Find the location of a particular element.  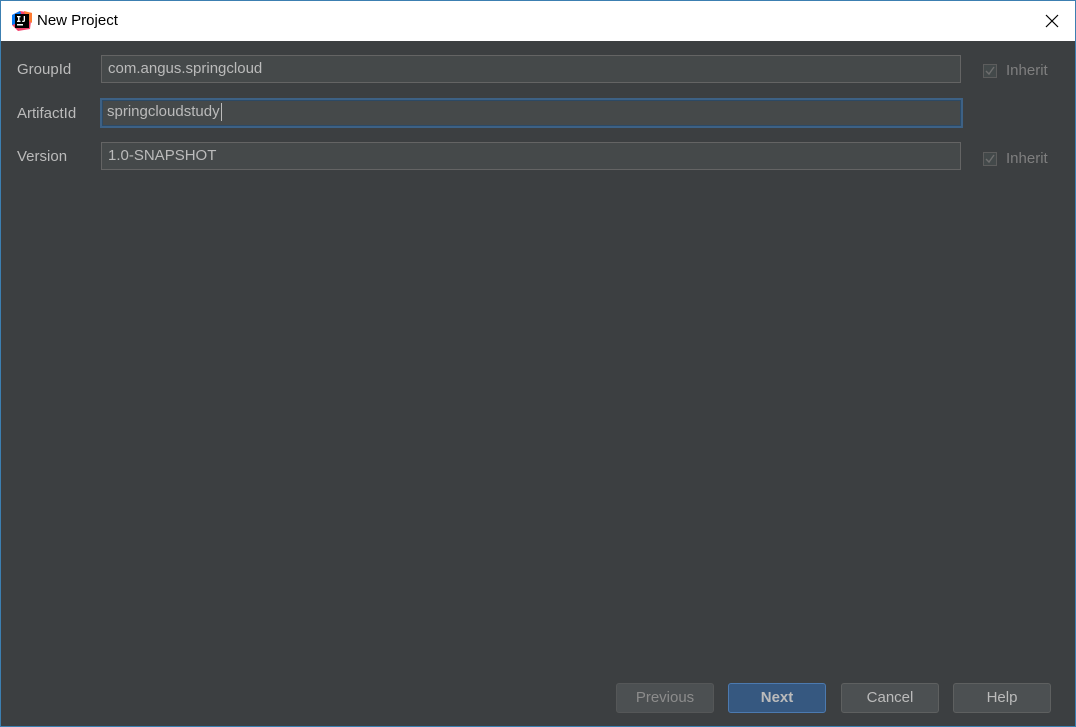

group-id-inherit-checkbox: Inherit is located at coordinates (1015, 71).